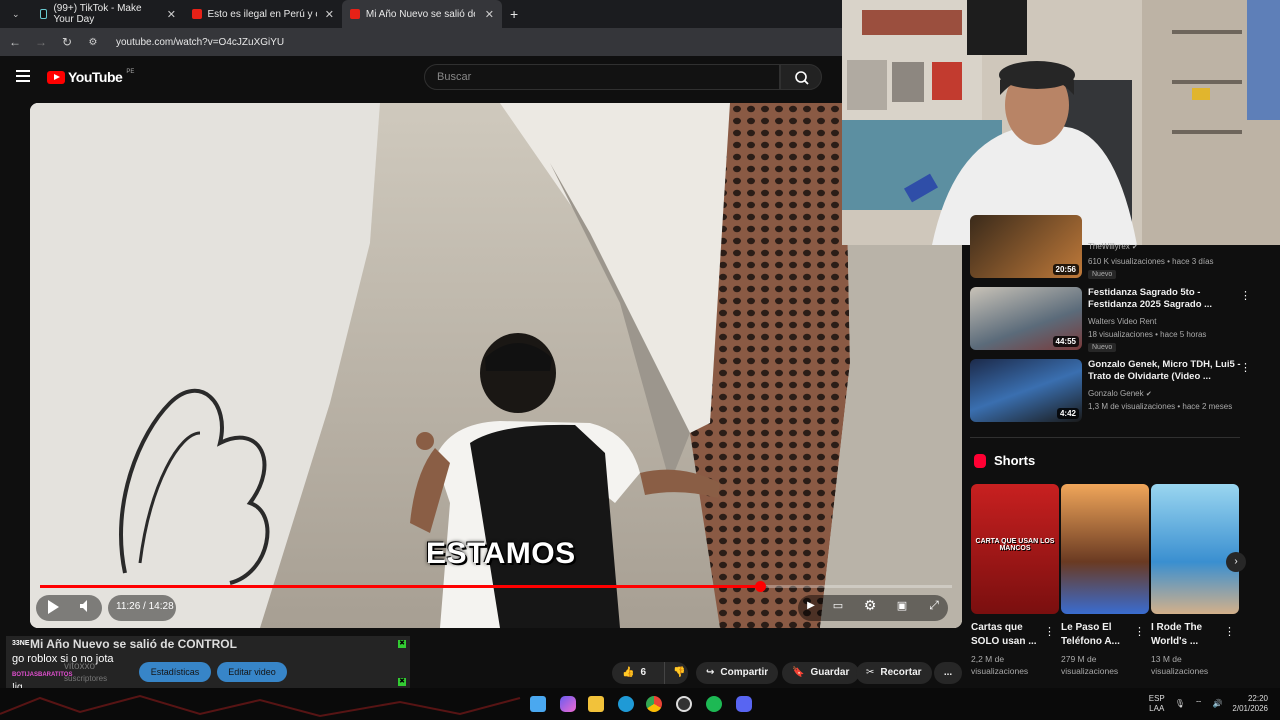  Describe the element at coordinates (41, 42) in the screenshot. I see `forward-arrow-icon: →` at that location.